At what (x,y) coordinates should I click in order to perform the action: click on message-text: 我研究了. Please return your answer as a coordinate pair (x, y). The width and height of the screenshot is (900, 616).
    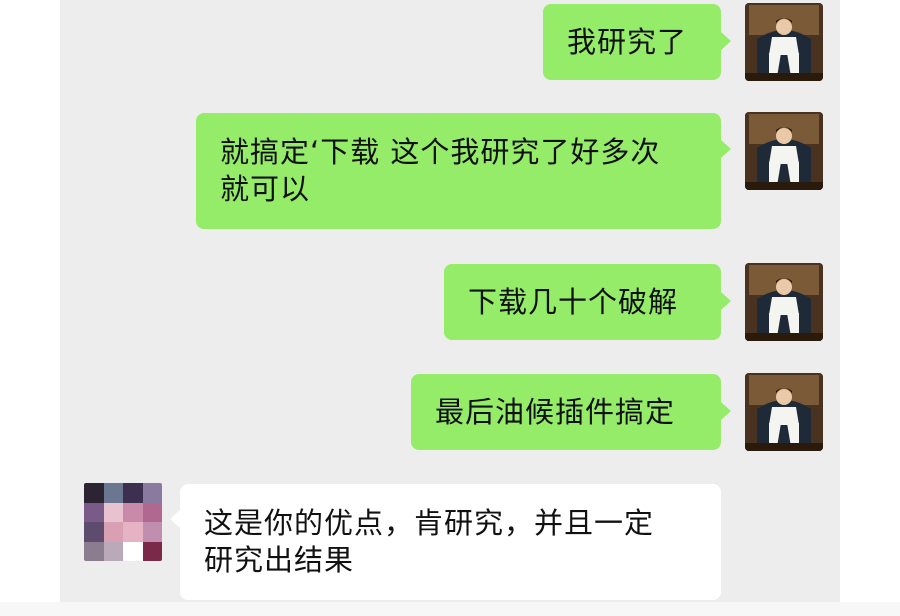
    Looking at the image, I should click on (627, 41).